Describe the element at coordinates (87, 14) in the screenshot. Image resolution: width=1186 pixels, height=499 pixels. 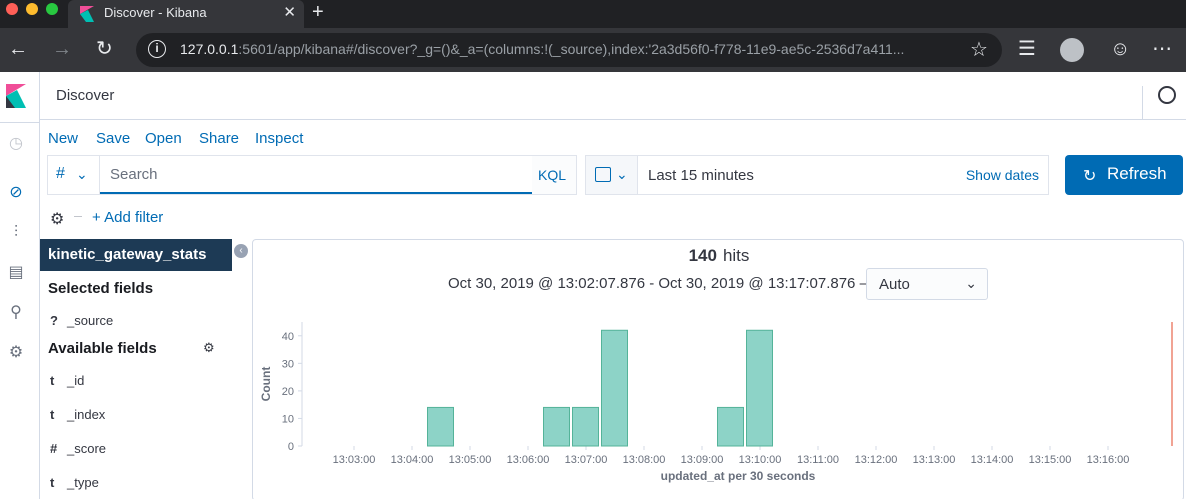
I see `kibana-favicon-icon` at that location.